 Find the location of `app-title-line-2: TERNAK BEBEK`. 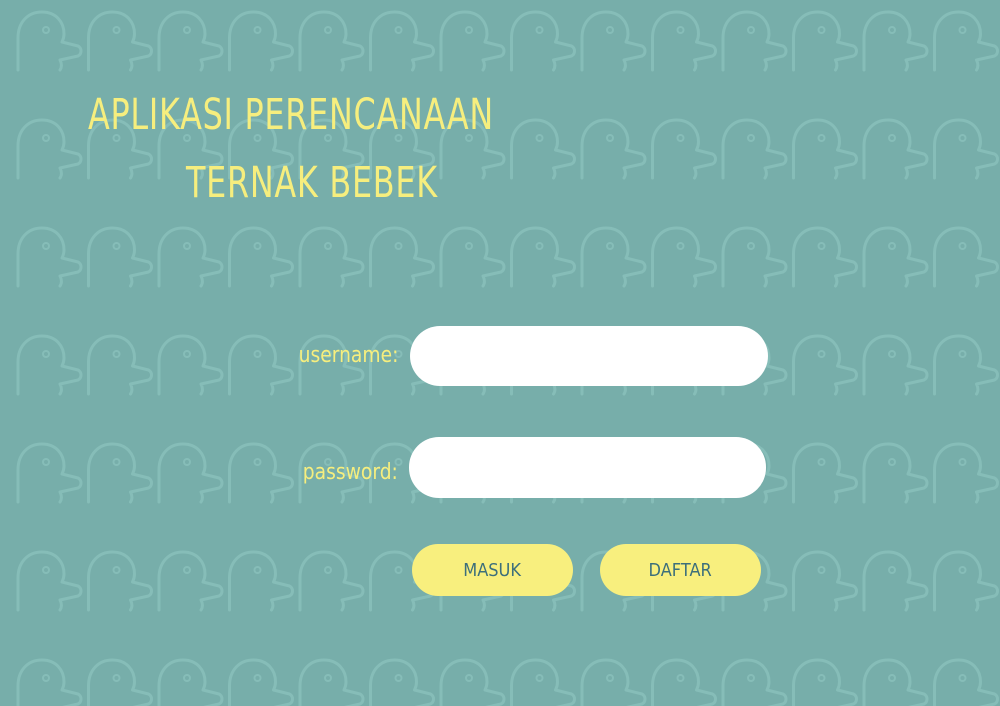

app-title-line-2: TERNAK BEBEK is located at coordinates (312, 183).